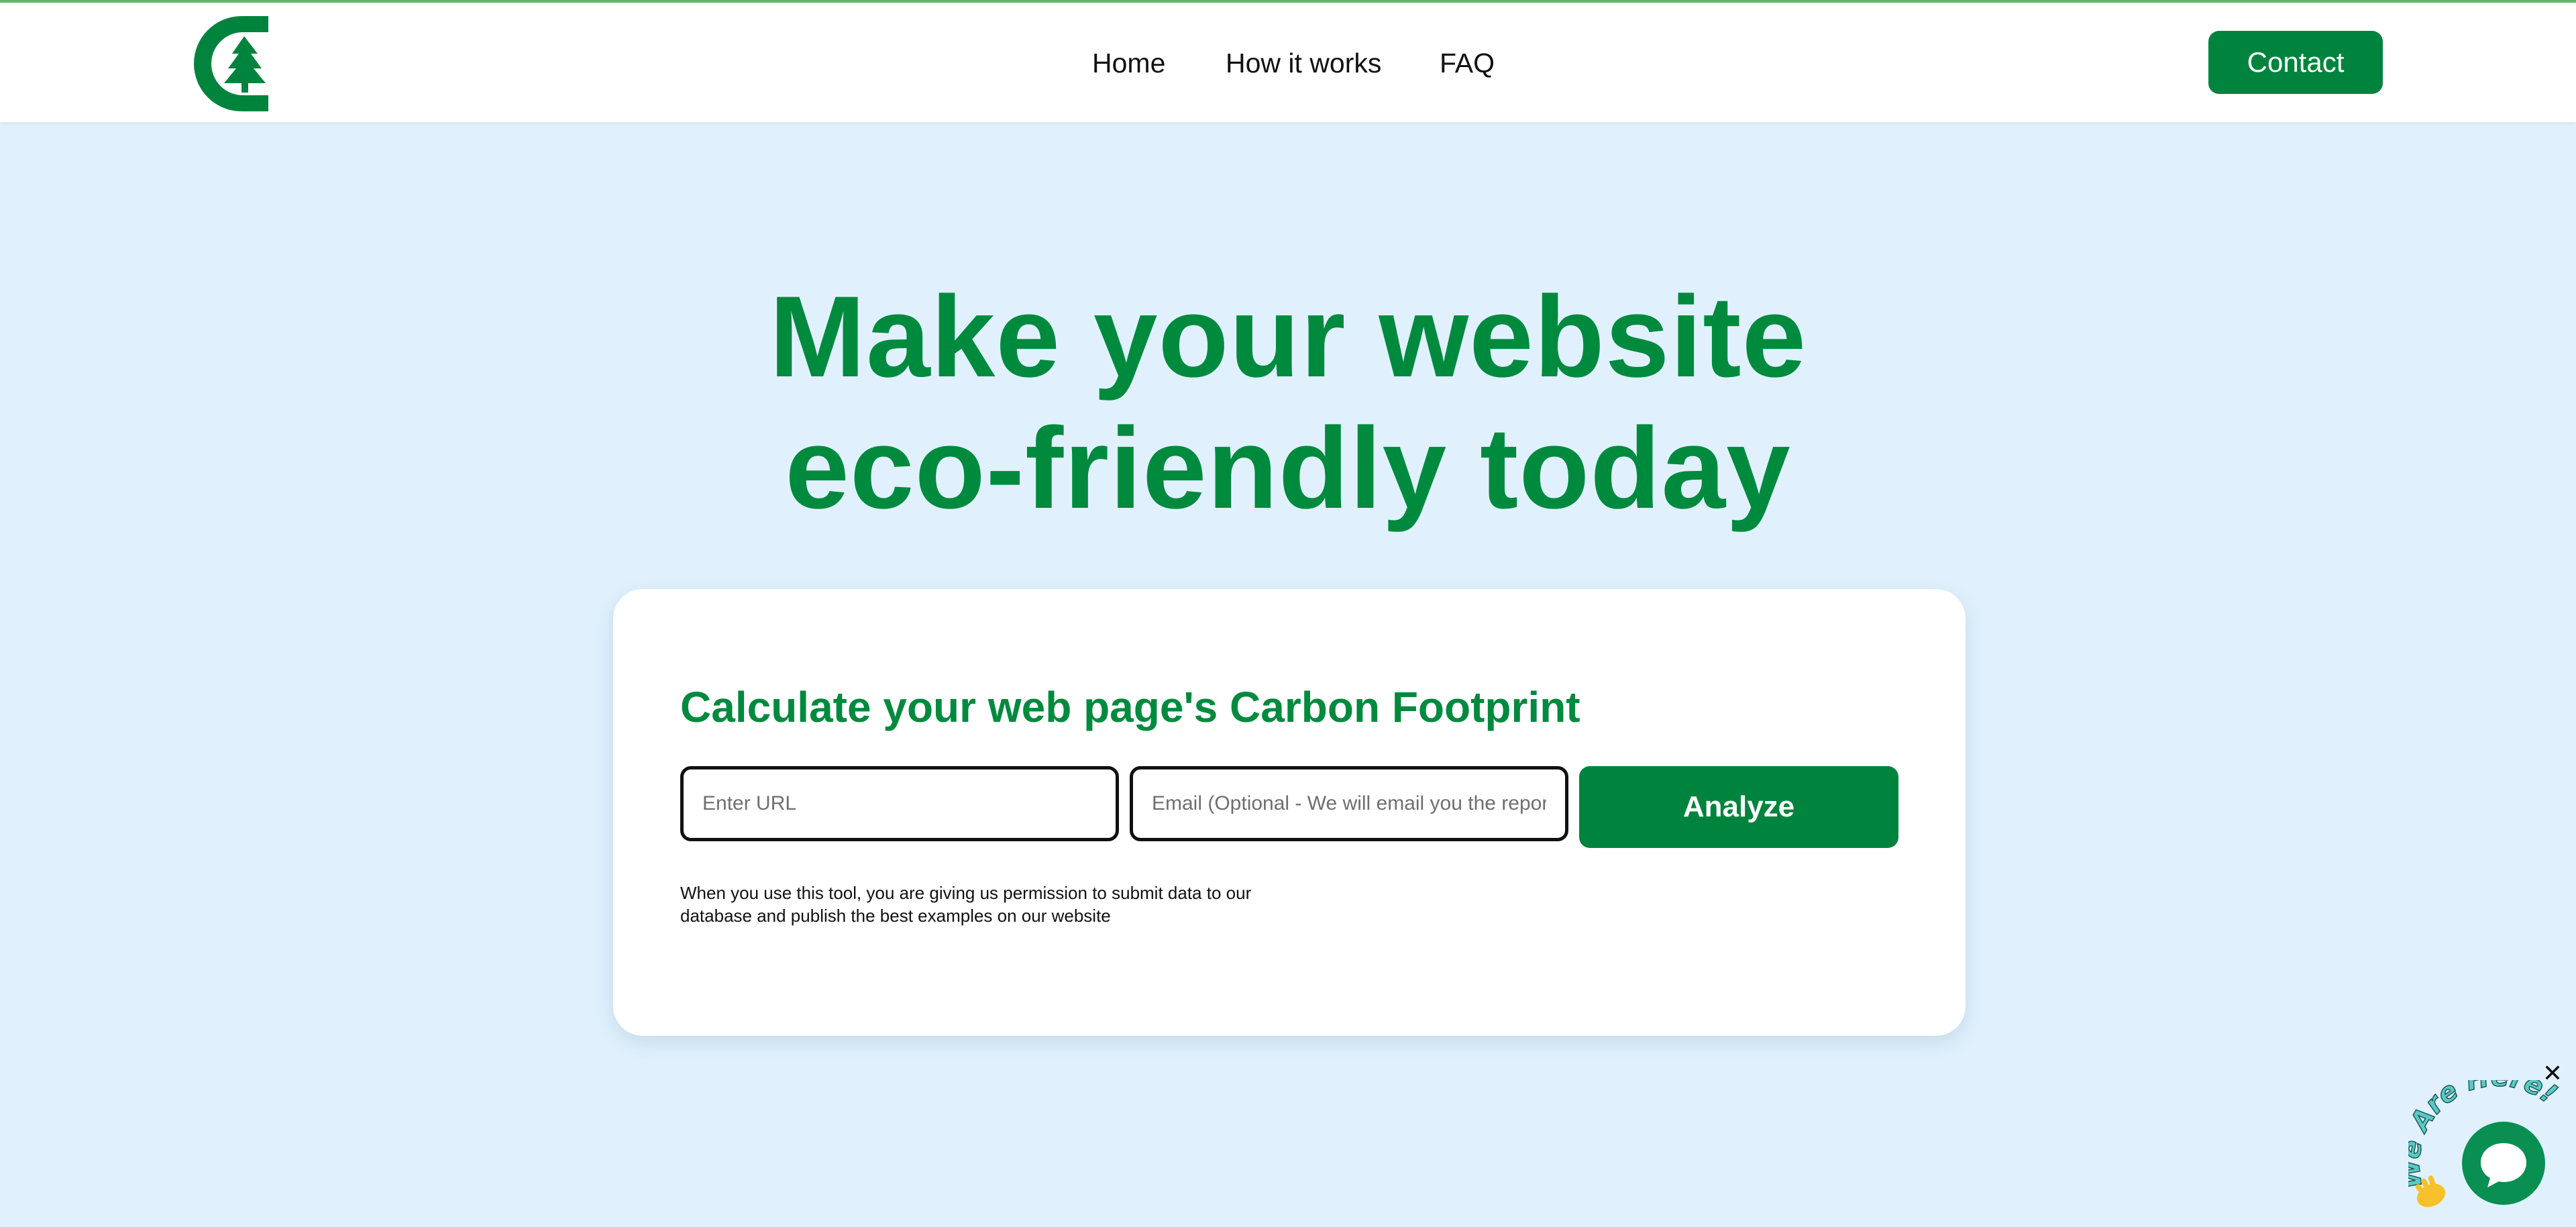 This screenshot has height=1227, width=2576. I want to click on chat-launcher, so click(2503, 1163).